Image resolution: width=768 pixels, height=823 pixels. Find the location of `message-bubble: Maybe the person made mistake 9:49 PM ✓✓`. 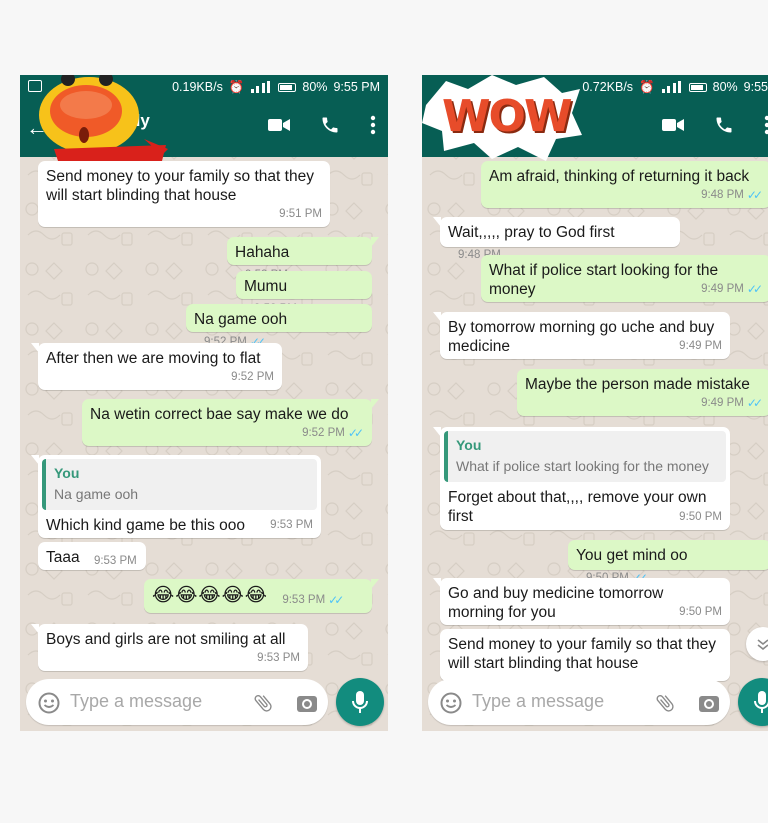

message-bubble: Maybe the person made mistake 9:49 PM ✓✓ is located at coordinates (642, 392).